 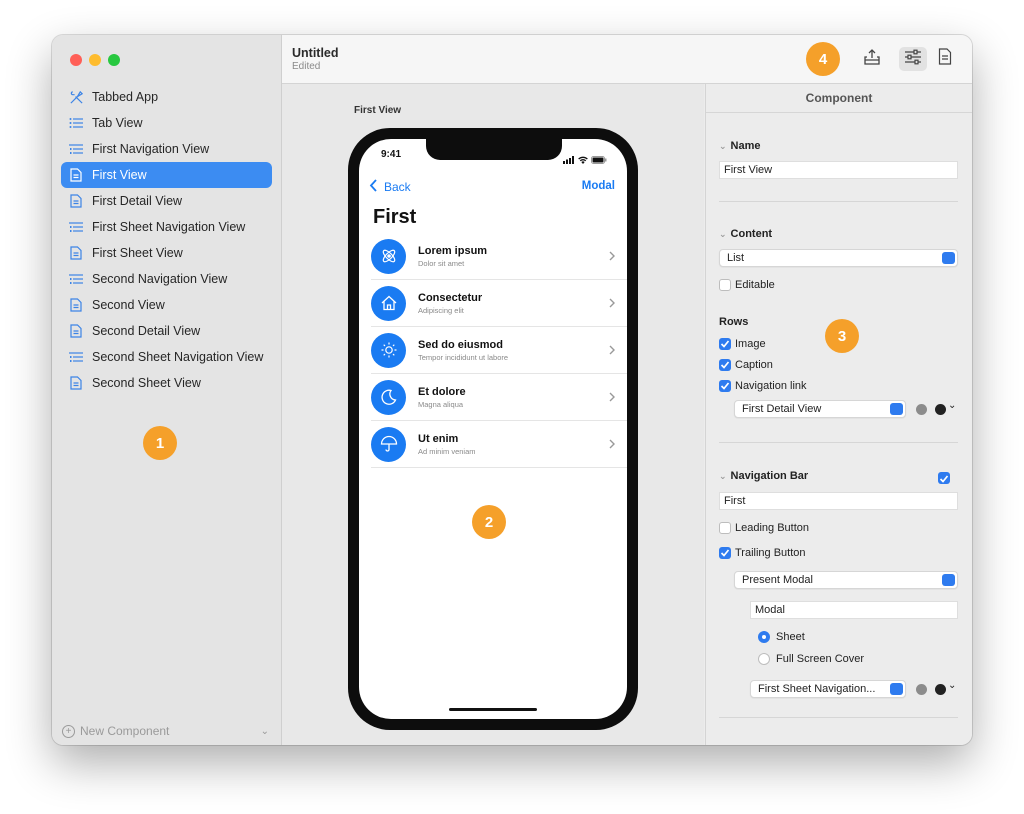 What do you see at coordinates (846, 580) in the screenshot?
I see `trailing-action-select: Present Modal` at bounding box center [846, 580].